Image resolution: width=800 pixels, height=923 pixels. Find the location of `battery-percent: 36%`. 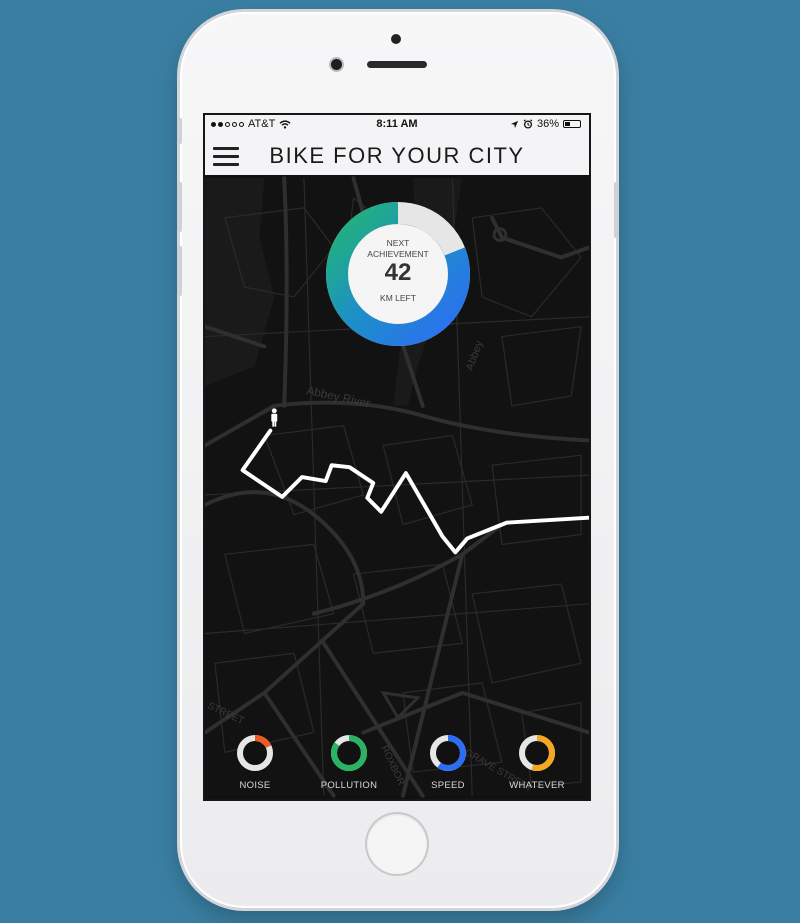

battery-percent: 36% is located at coordinates (547, 124).